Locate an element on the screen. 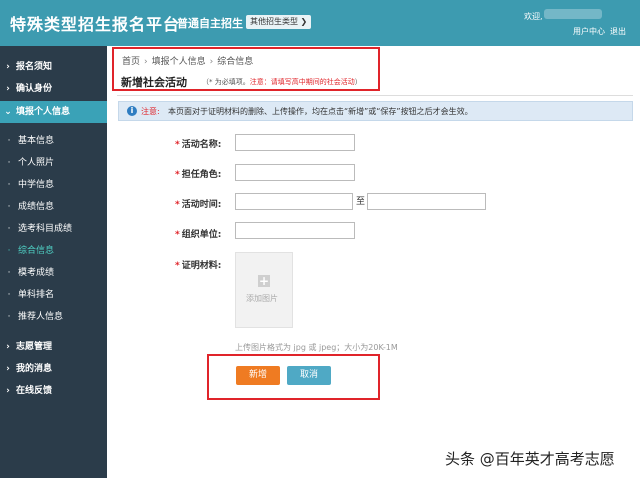 The height and width of the screenshot is (478, 640). activity-name-input is located at coordinates (295, 142).